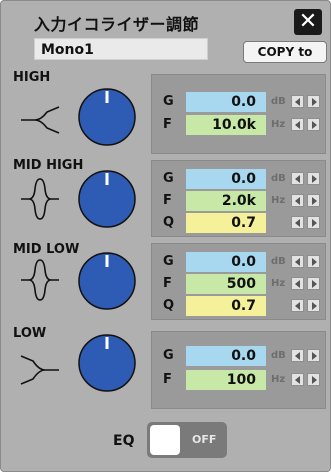 The image size is (331, 472). Describe the element at coordinates (187, 440) in the screenshot. I see `eq-toggle: OFF` at that location.